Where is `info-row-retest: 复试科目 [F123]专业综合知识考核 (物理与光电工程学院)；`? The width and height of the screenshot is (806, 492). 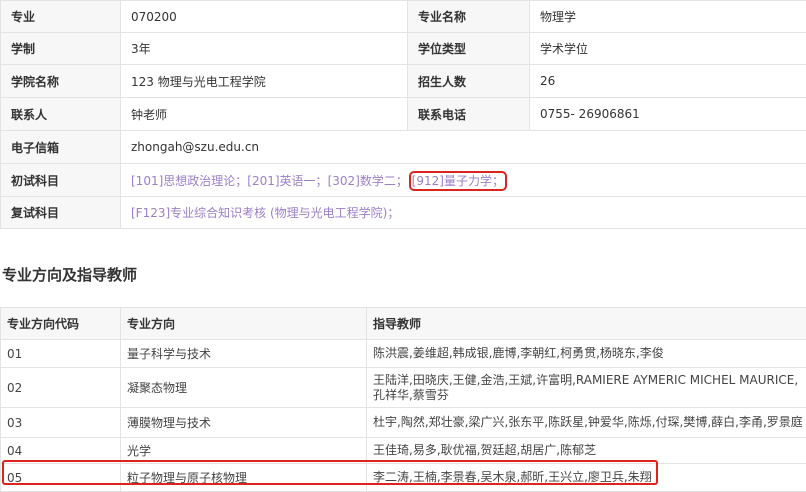 info-row-retest: 复试科目 [F123]专业综合知识考核 (物理与光电工程学院)； is located at coordinates (403, 213).